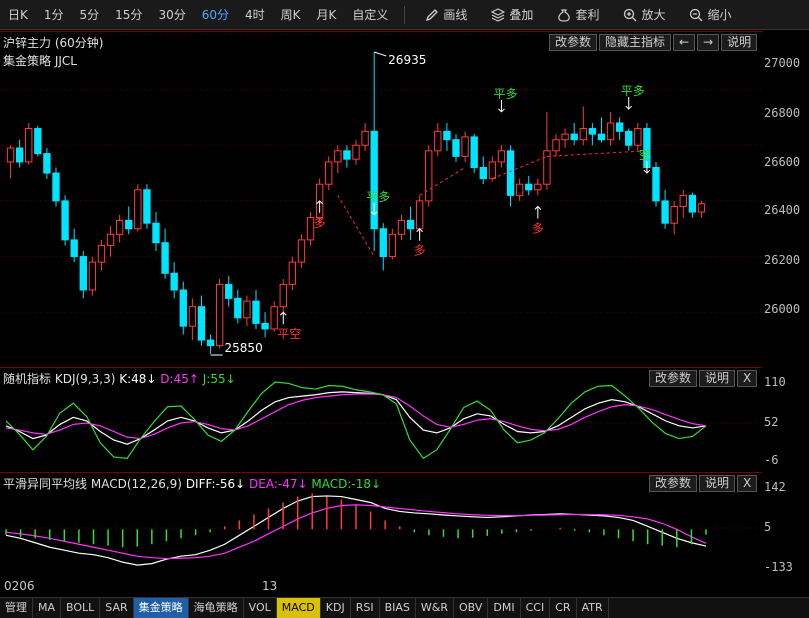 The image size is (809, 618). What do you see at coordinates (747, 378) in the screenshot?
I see `kdj-close-button: X` at bounding box center [747, 378].